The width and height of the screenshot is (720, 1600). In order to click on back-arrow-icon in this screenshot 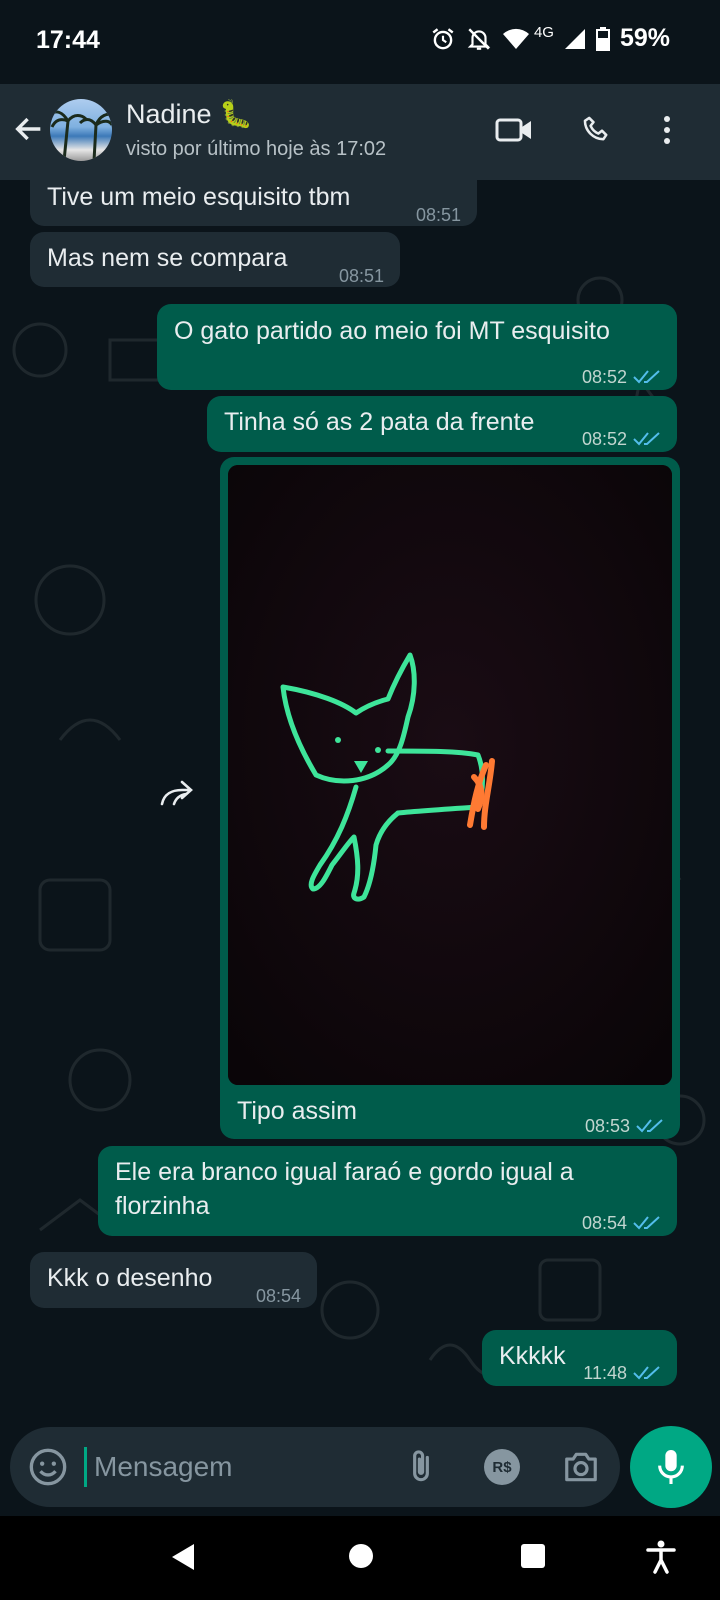, I will do `click(29, 129)`.